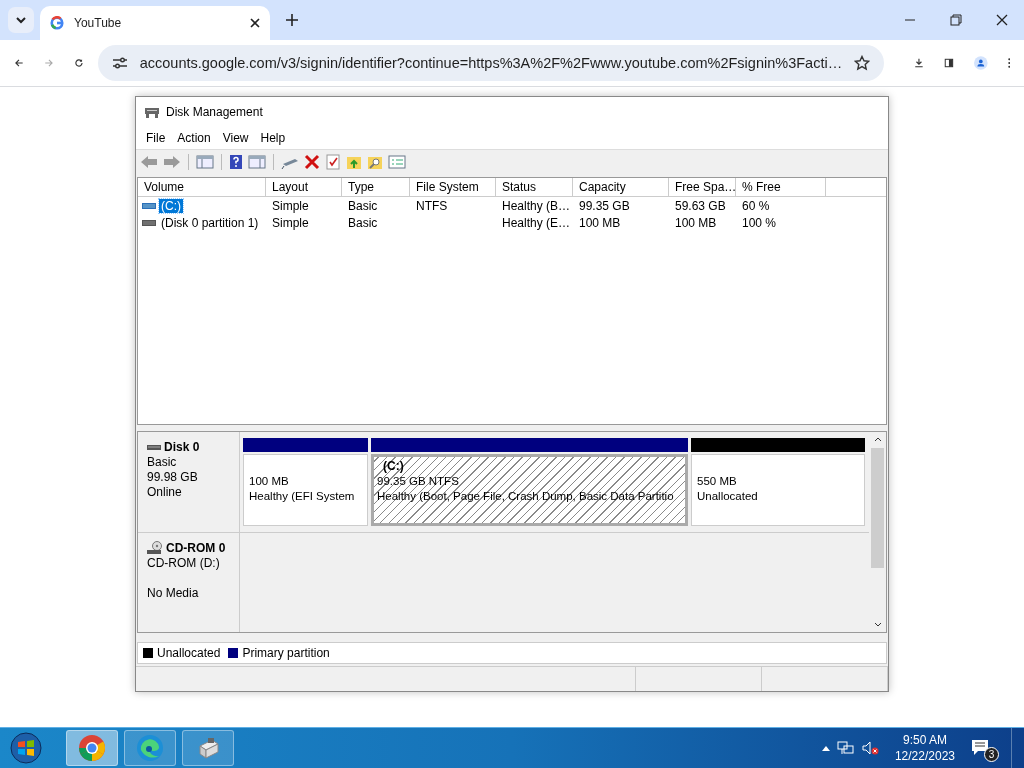 The image size is (1024, 768). What do you see at coordinates (333, 162) in the screenshot?
I see `checklist-icon` at bounding box center [333, 162].